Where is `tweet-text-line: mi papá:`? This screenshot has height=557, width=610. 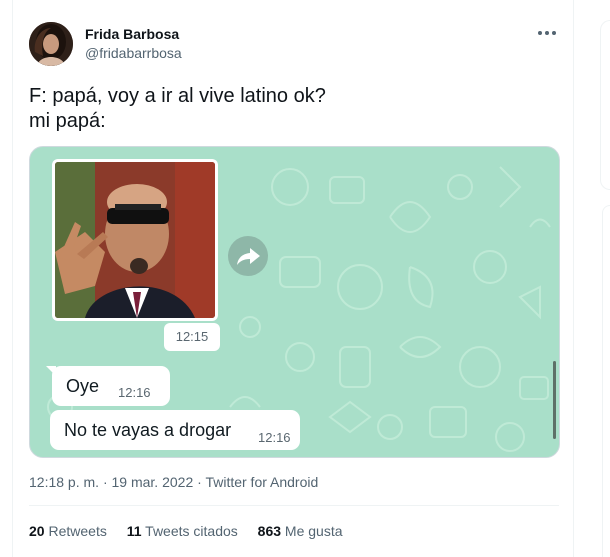
tweet-text-line: mi papá: is located at coordinates (67, 121).